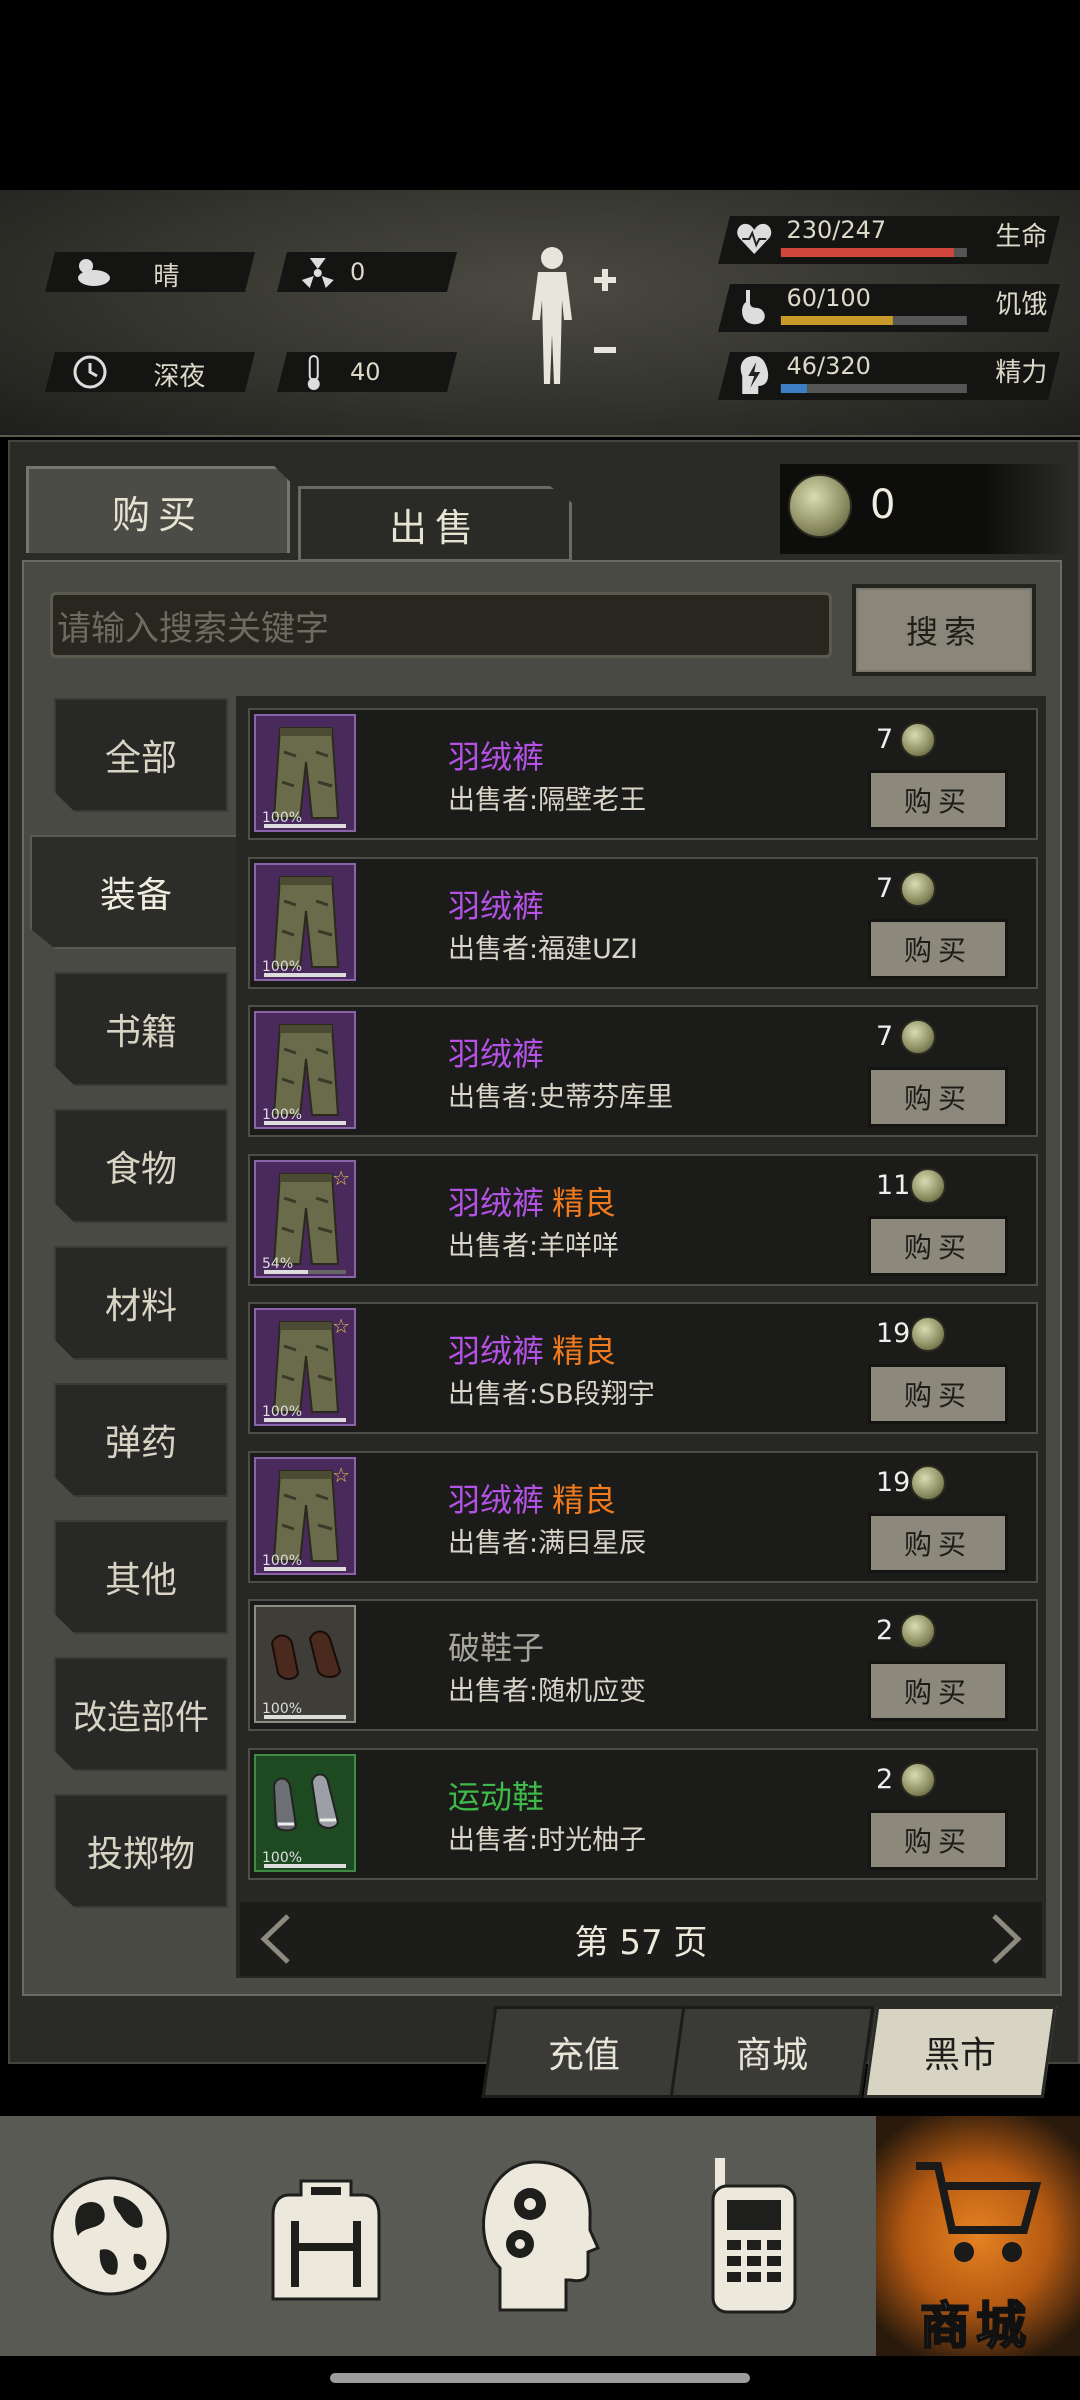 This screenshot has height=2400, width=1080. Describe the element at coordinates (944, 630) in the screenshot. I see `search-button: 搜索` at that location.